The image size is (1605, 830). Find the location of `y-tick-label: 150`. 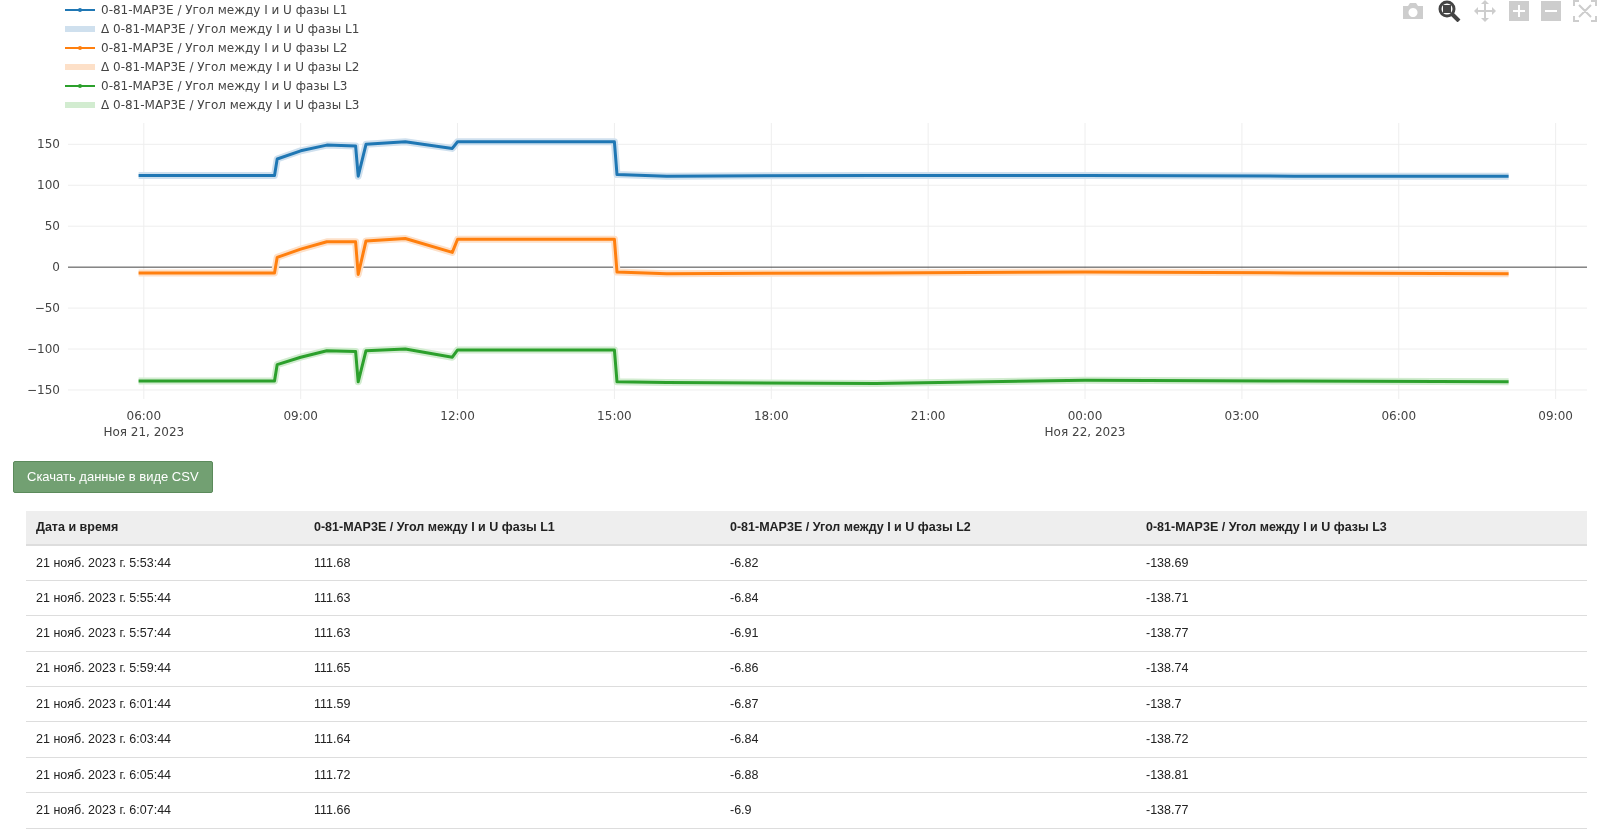

y-tick-label: 150 is located at coordinates (48, 144).